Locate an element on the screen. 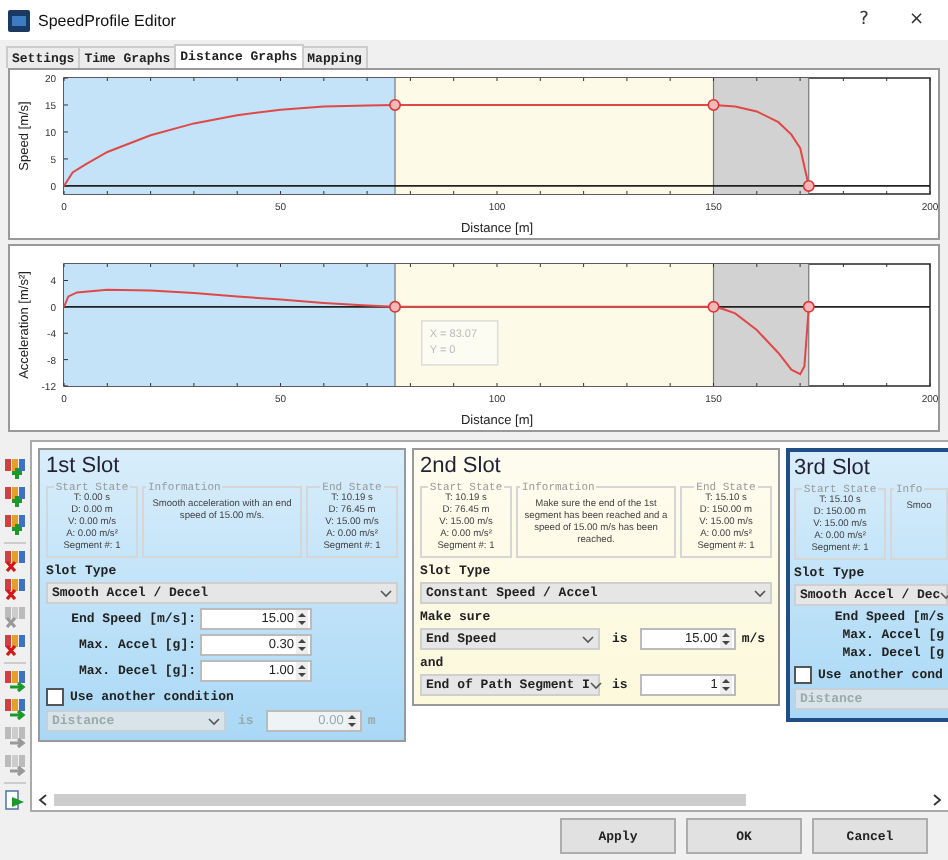 The image size is (948, 860). slot-title: 3rd Slot is located at coordinates (833, 469).